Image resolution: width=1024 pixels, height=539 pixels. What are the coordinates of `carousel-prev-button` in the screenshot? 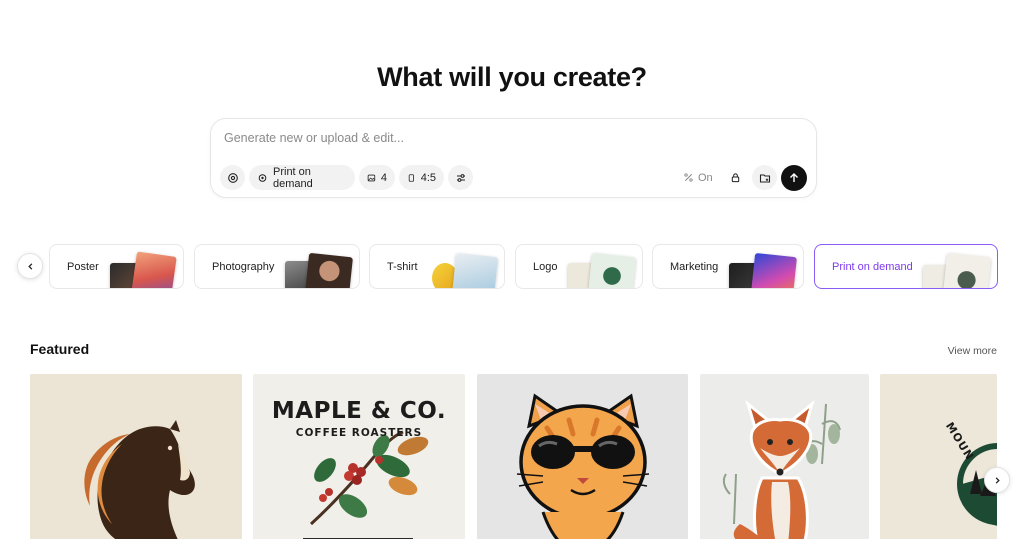 It's located at (30, 266).